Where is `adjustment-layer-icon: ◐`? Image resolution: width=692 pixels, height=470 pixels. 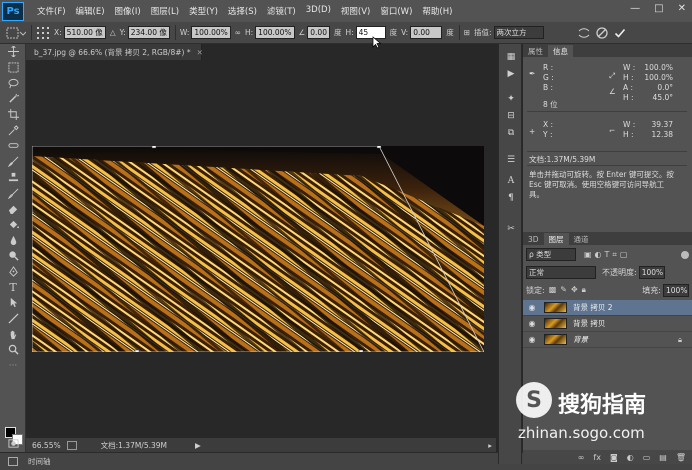
adjustment-layer-icon: ◐ is located at coordinates (630, 457).